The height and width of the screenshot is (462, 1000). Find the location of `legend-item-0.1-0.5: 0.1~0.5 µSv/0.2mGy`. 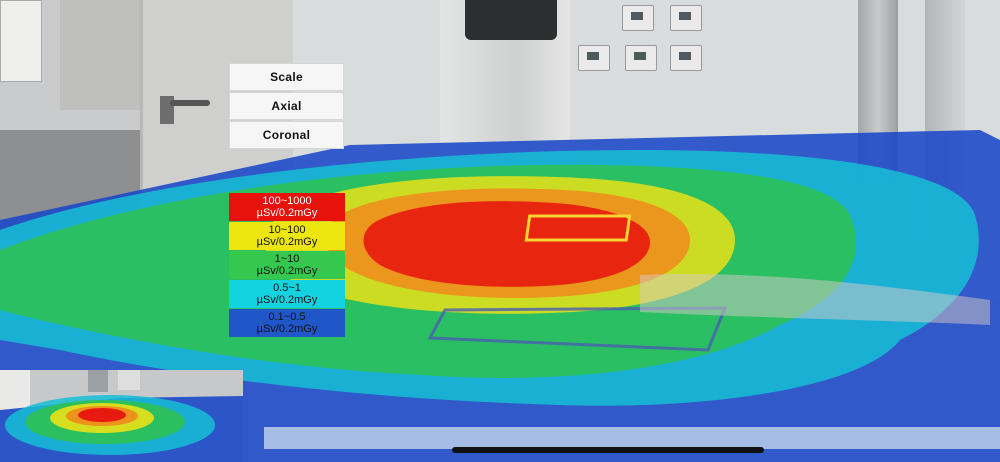

legend-item-0.1-0.5: 0.1~0.5 µSv/0.2mGy is located at coordinates (287, 323).